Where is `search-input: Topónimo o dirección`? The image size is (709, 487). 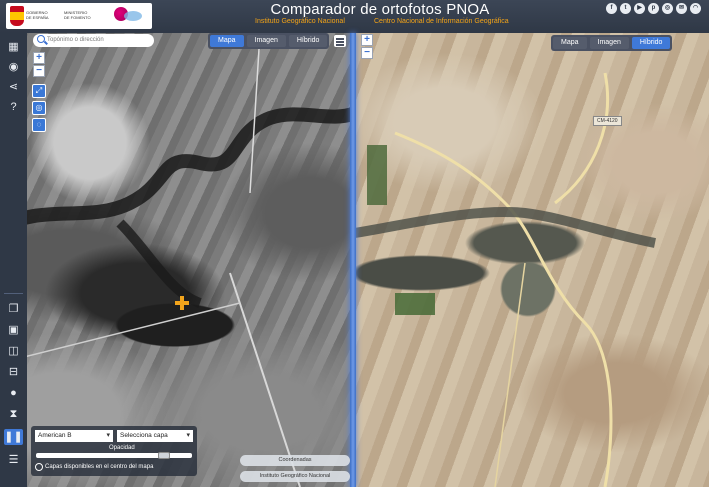
search-input: Topónimo o dirección is located at coordinates (93, 40).